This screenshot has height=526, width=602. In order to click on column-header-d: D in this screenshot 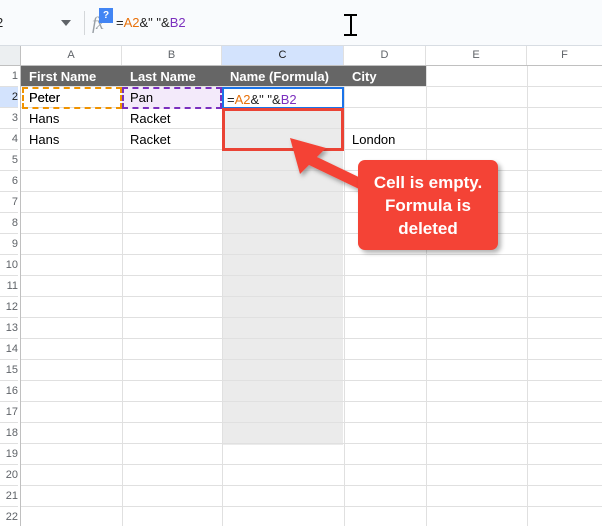, I will do `click(385, 55)`.